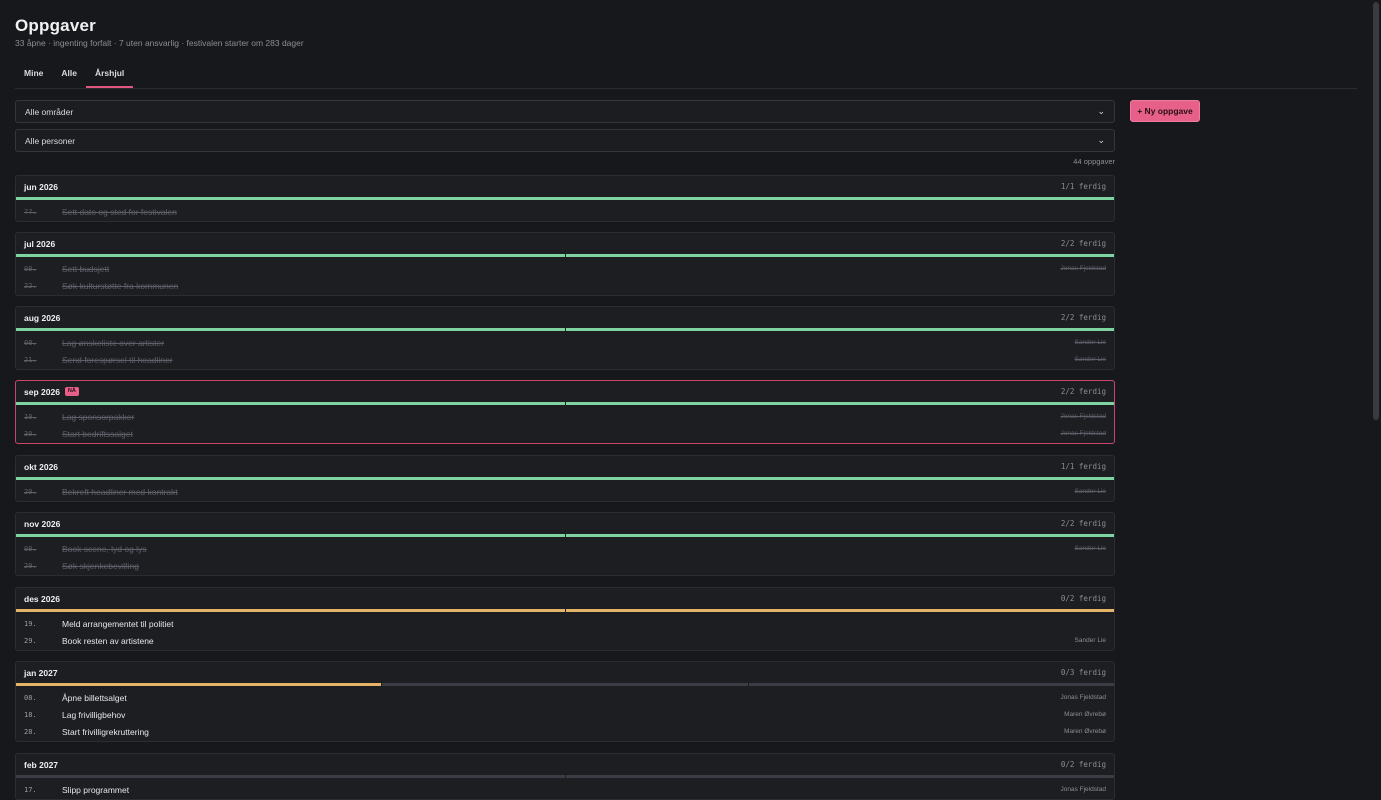 The width and height of the screenshot is (1381, 800). What do you see at coordinates (42, 598) in the screenshot?
I see `month-label: des 2026` at bounding box center [42, 598].